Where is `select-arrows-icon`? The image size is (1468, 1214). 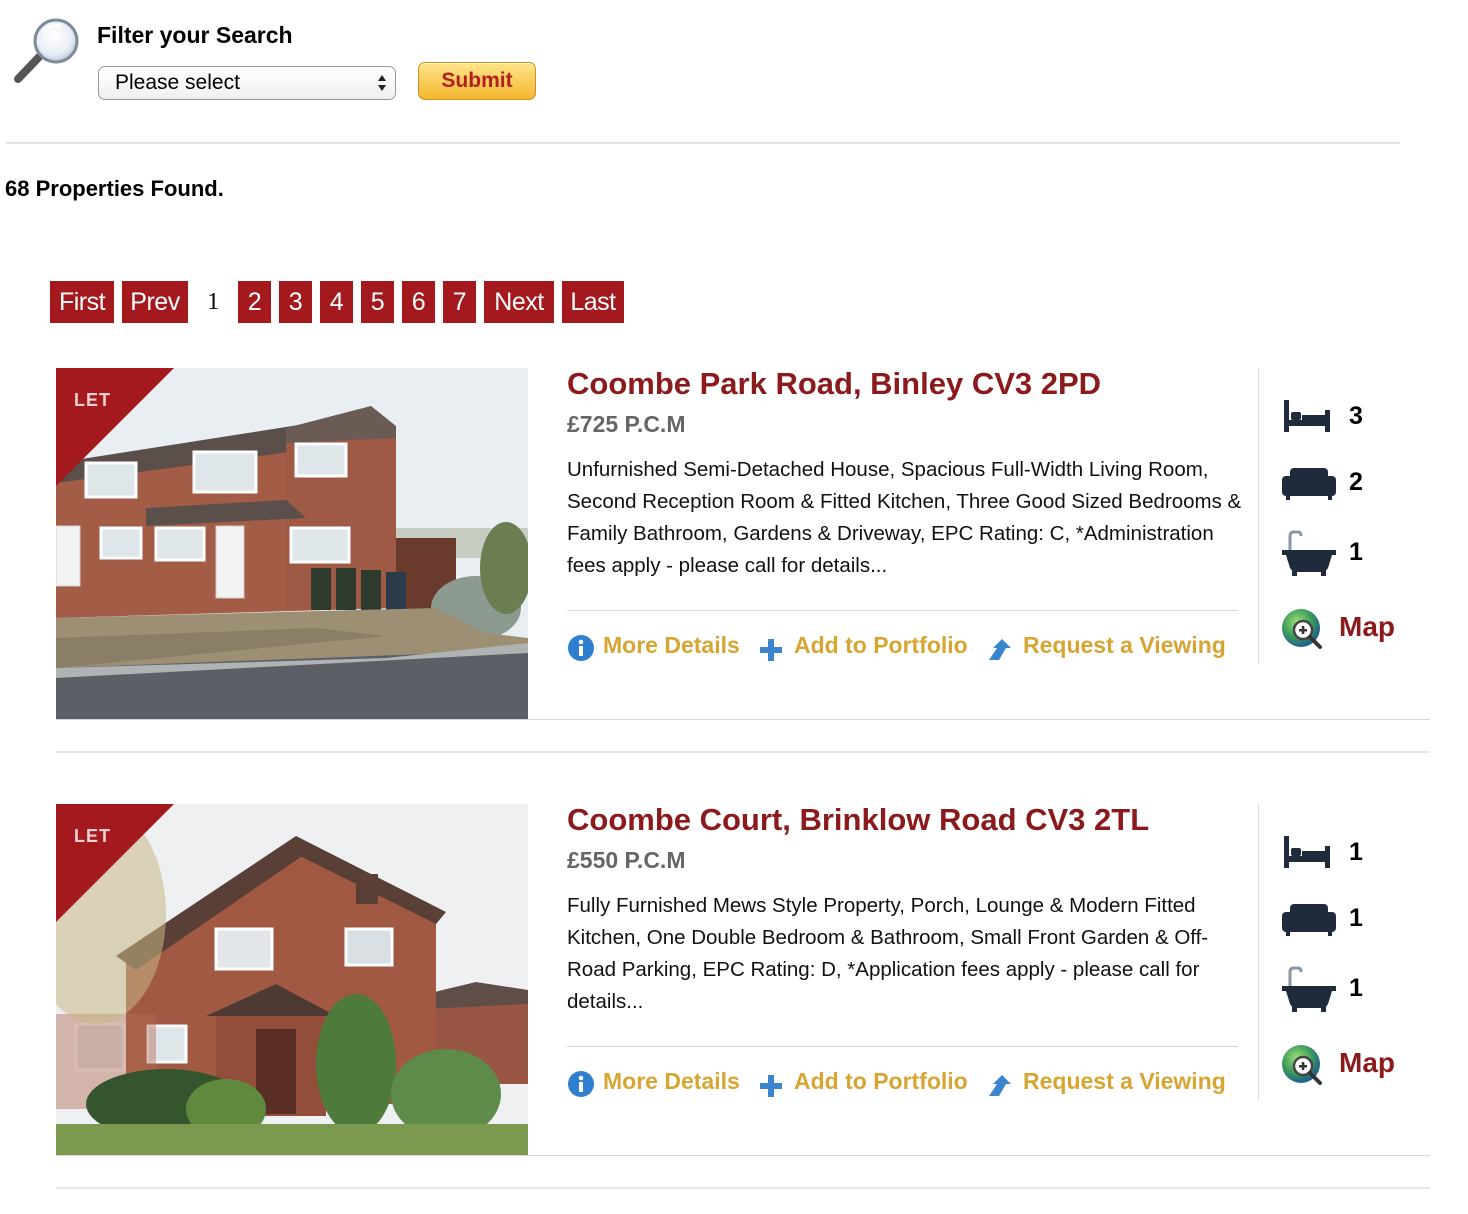
select-arrows-icon is located at coordinates (382, 83).